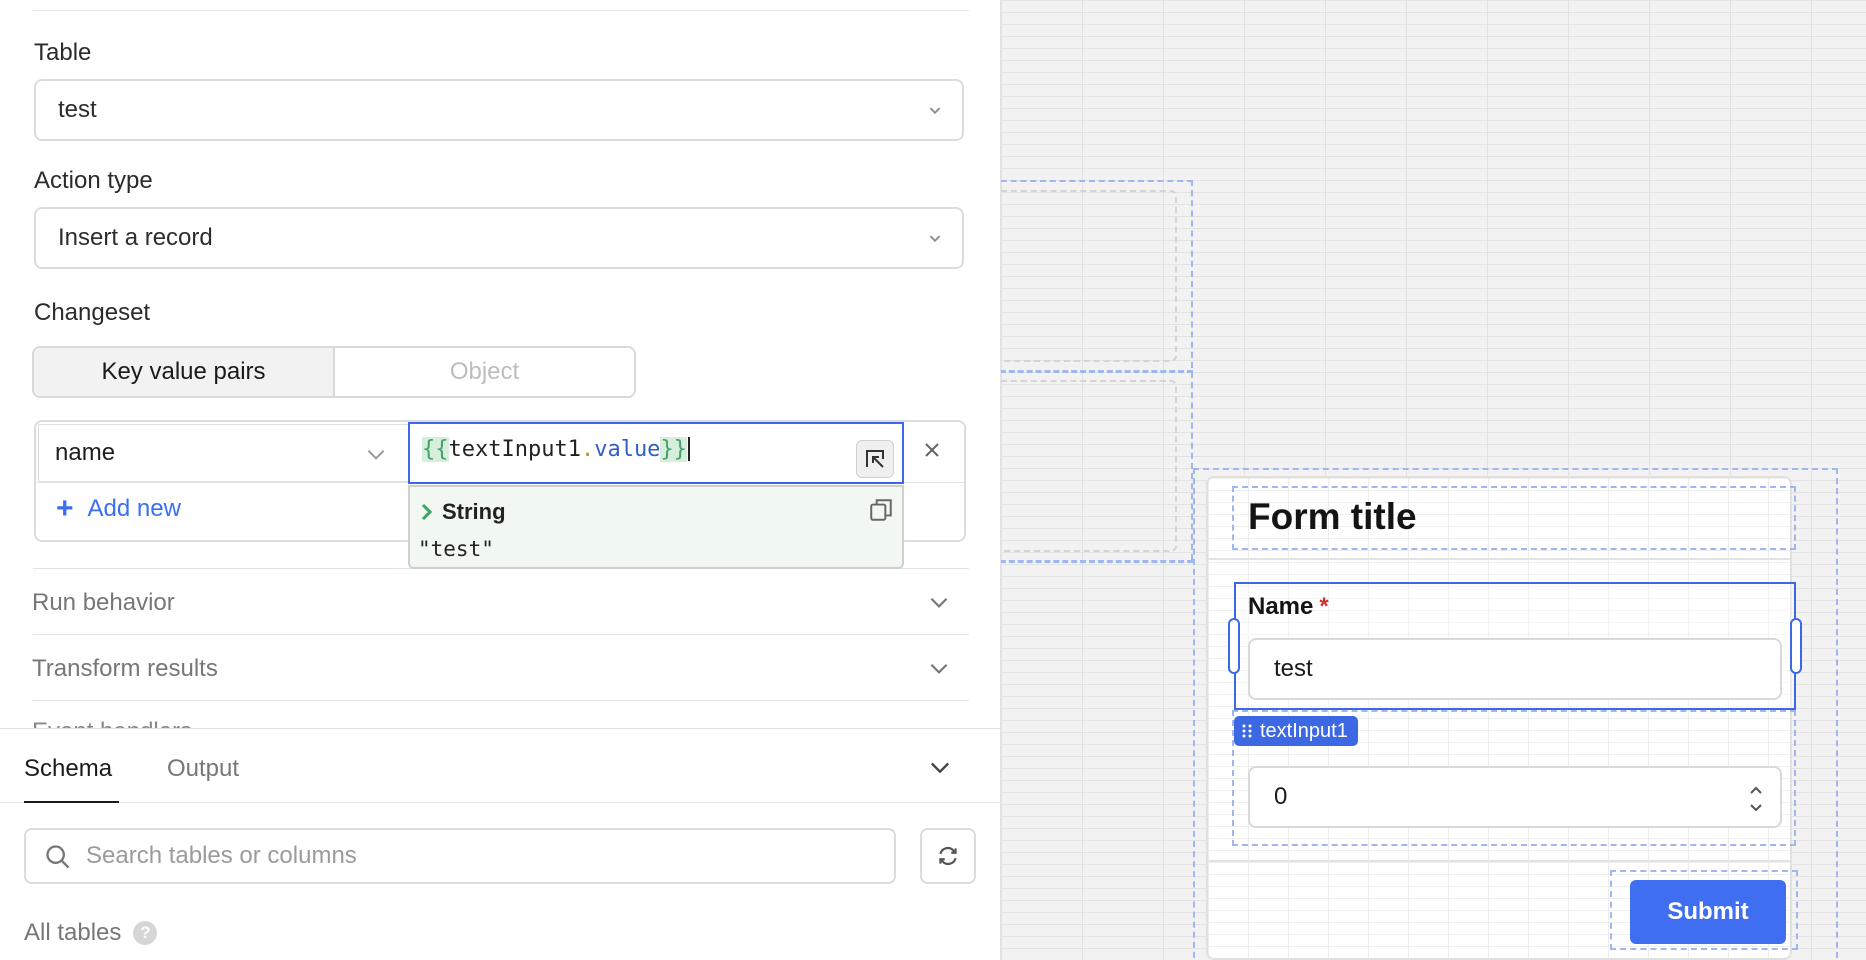  I want to click on refresh-schema-button, so click(948, 856).